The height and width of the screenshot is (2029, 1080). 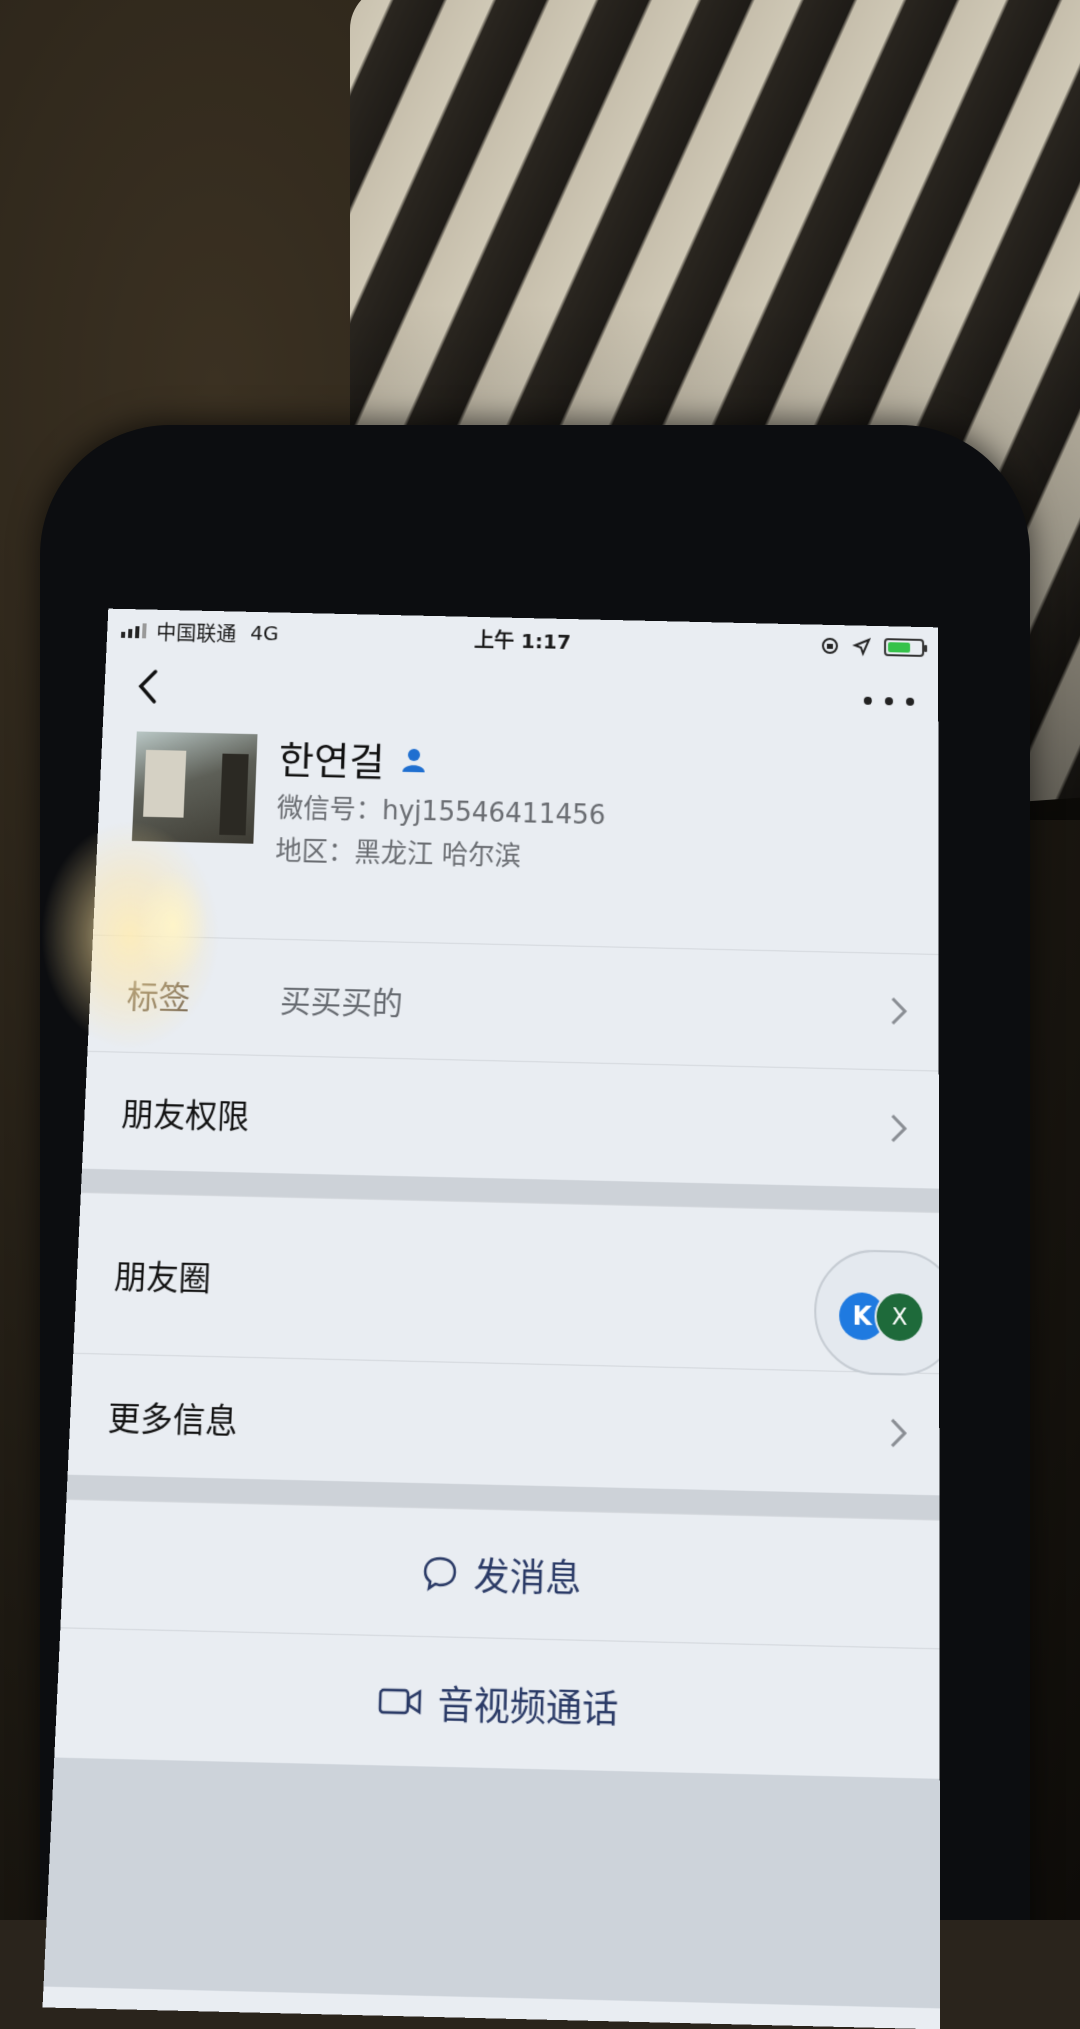 What do you see at coordinates (904, 647) in the screenshot?
I see `battery-icon` at bounding box center [904, 647].